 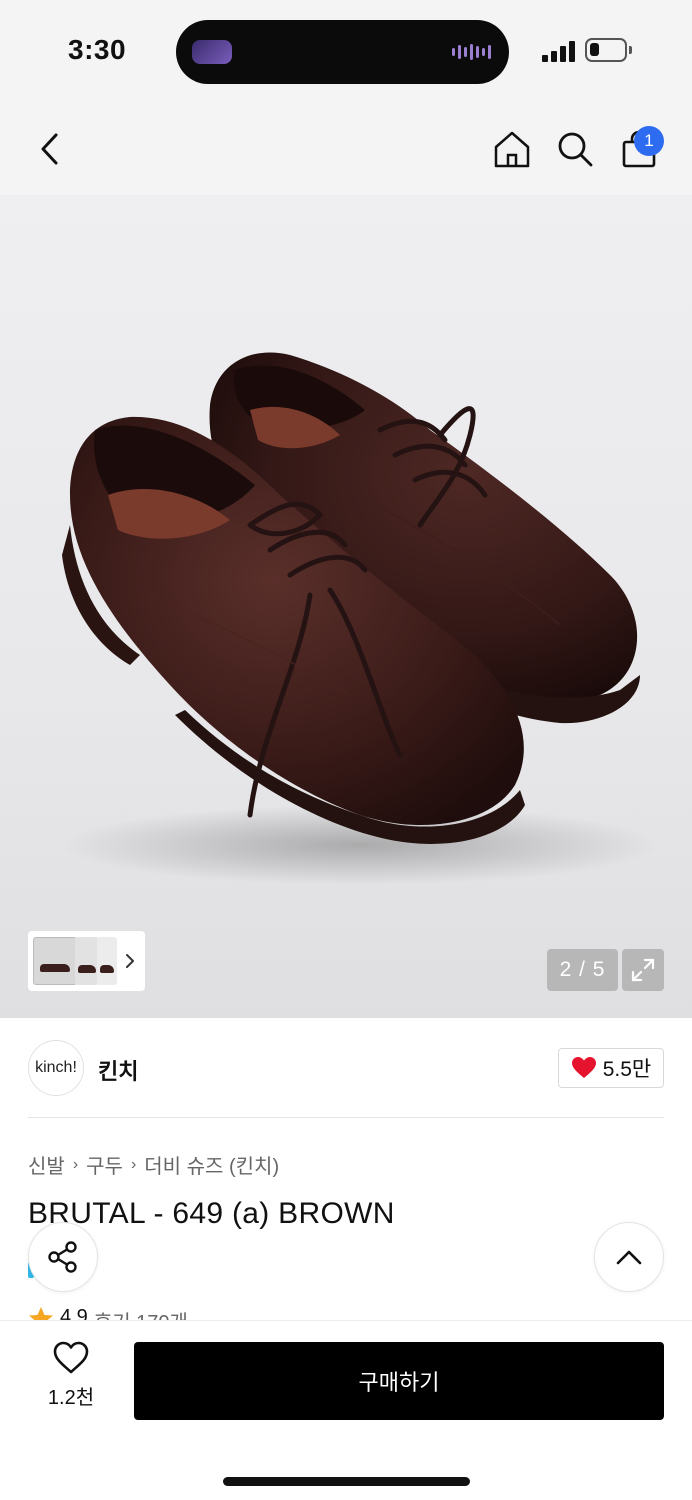 What do you see at coordinates (97, 49) in the screenshot?
I see `status-time: 3:30` at bounding box center [97, 49].